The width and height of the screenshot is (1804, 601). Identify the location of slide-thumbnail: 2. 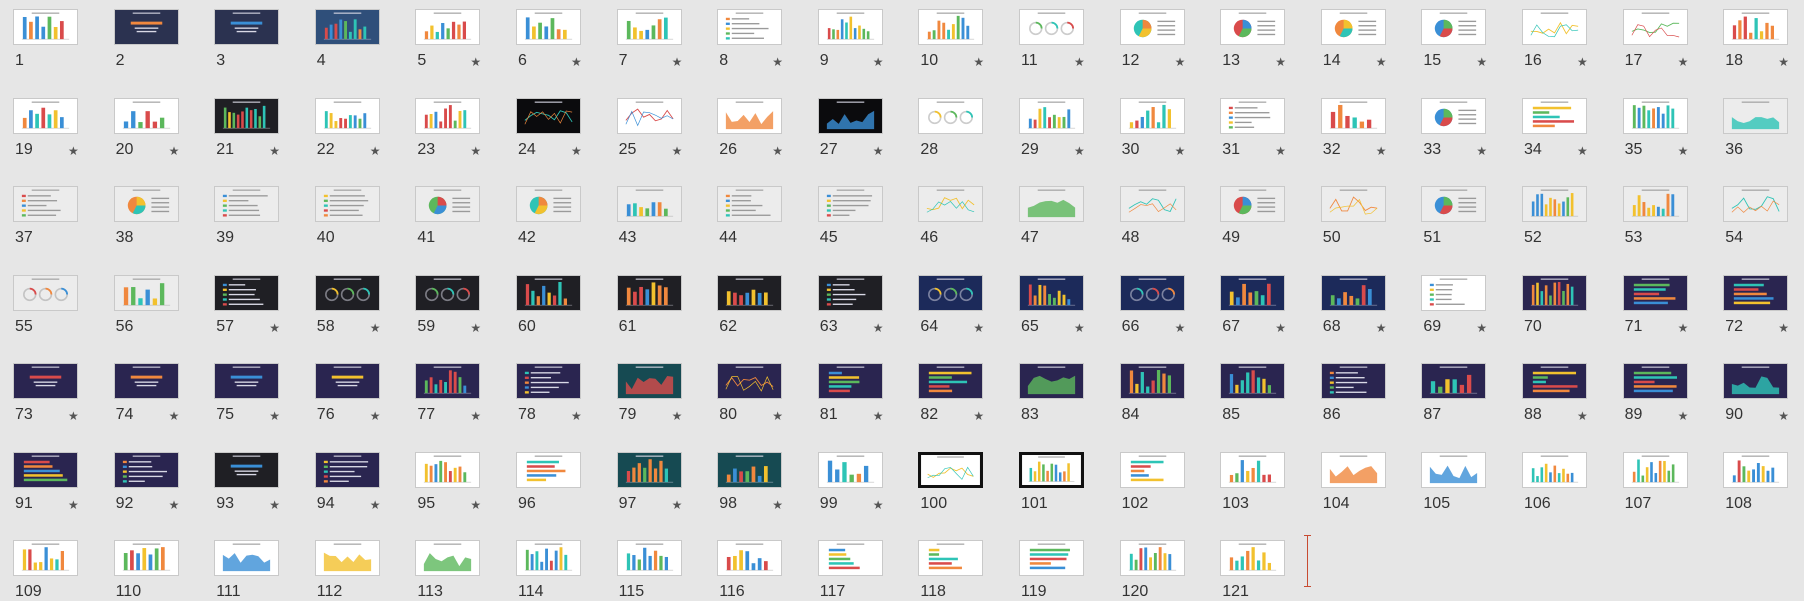
(149, 35).